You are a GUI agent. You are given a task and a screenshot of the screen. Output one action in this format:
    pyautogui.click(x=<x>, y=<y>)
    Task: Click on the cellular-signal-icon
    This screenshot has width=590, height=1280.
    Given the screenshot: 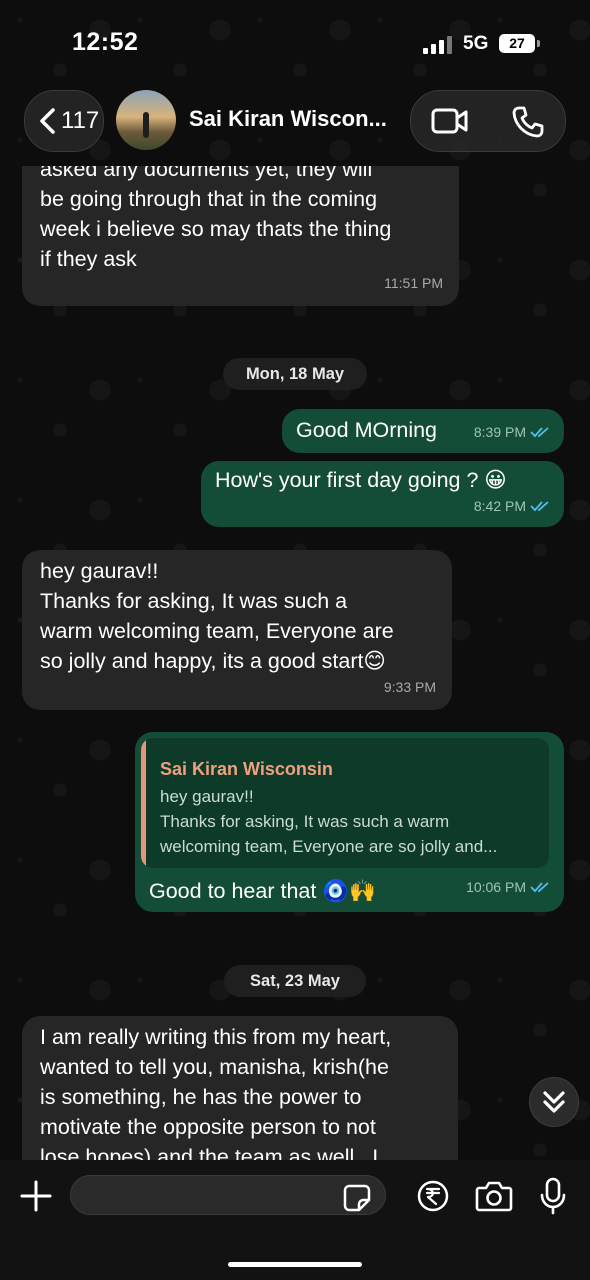 What is the action you would take?
    pyautogui.click(x=438, y=44)
    